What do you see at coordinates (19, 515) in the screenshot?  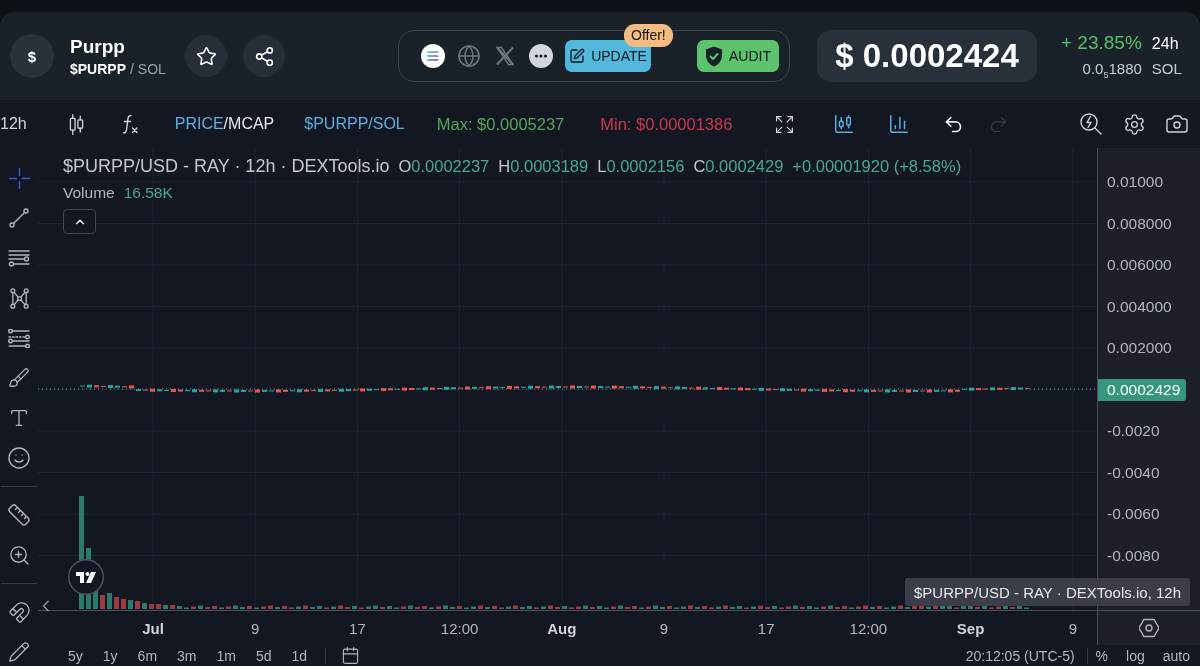 I see `ruler-icon` at bounding box center [19, 515].